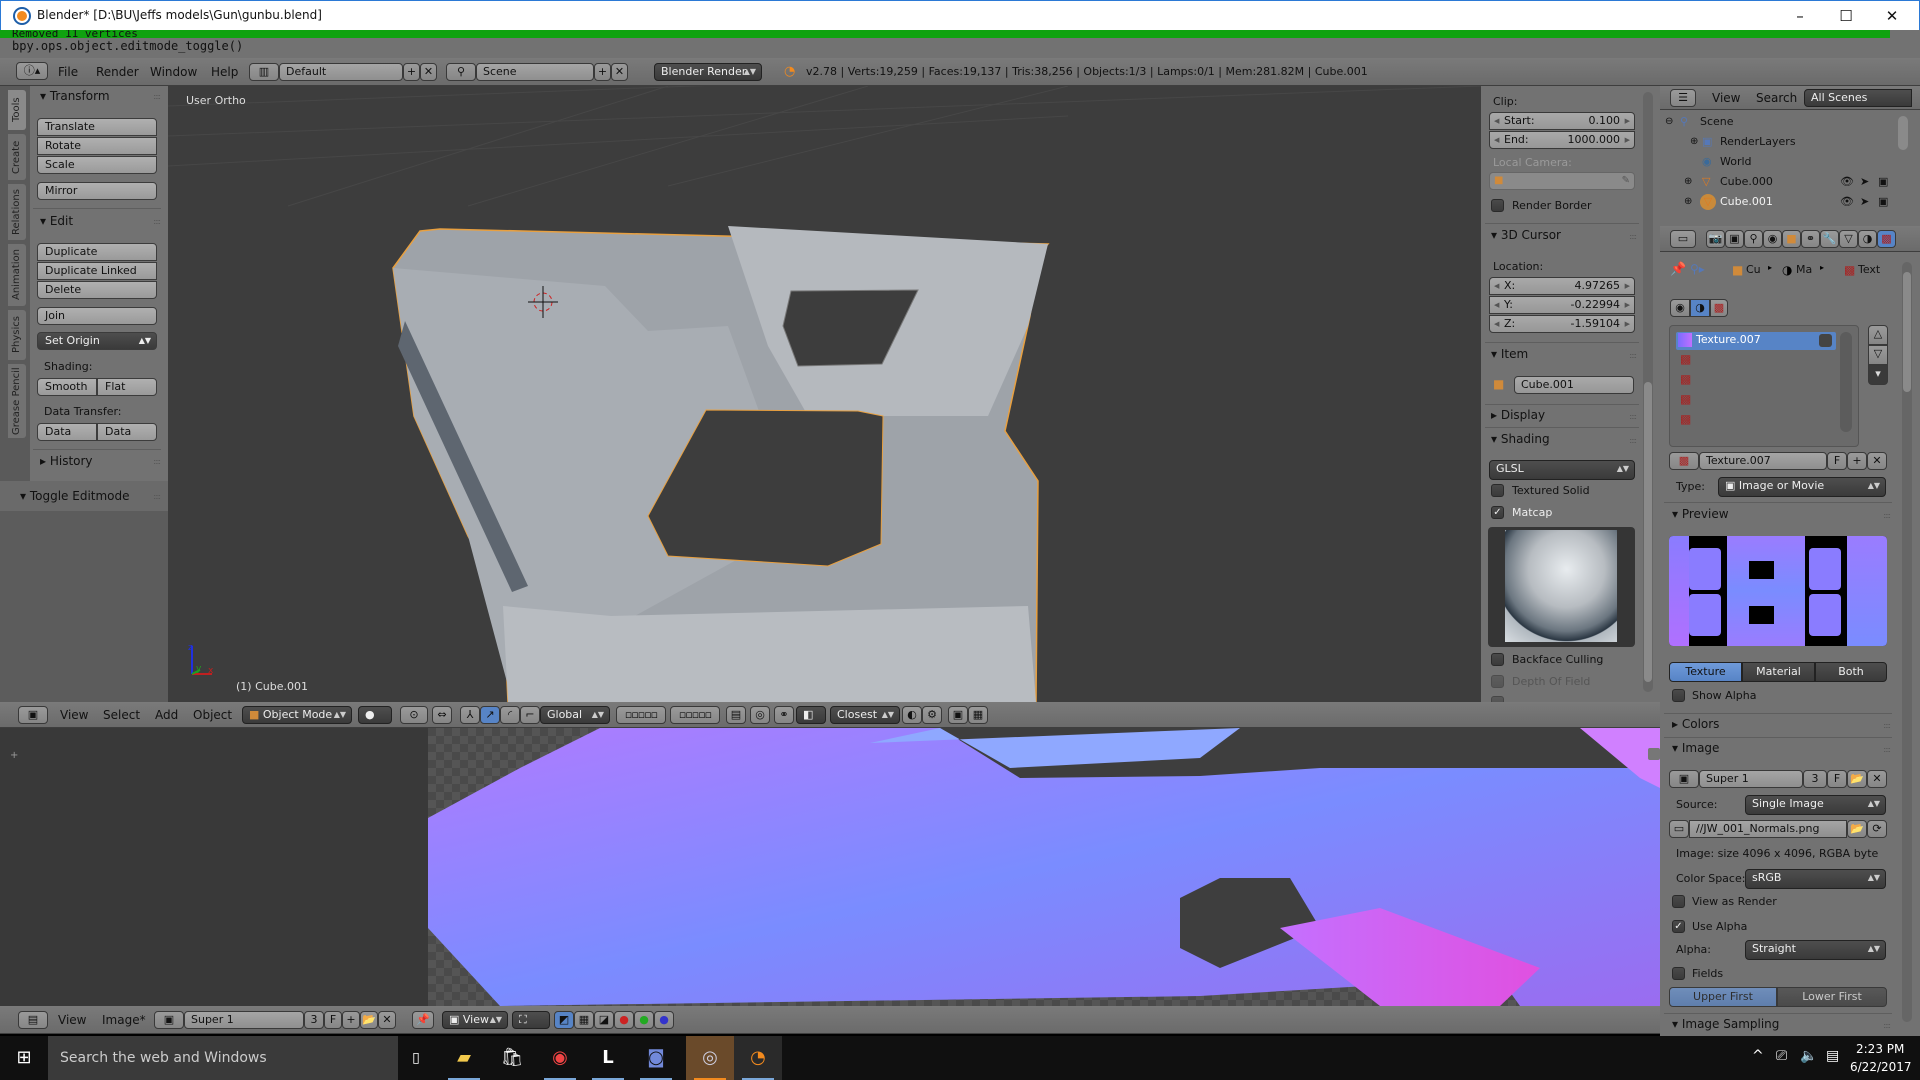 The image size is (1920, 1080). What do you see at coordinates (375, 715) in the screenshot?
I see `viewport-shading-button: ●` at bounding box center [375, 715].